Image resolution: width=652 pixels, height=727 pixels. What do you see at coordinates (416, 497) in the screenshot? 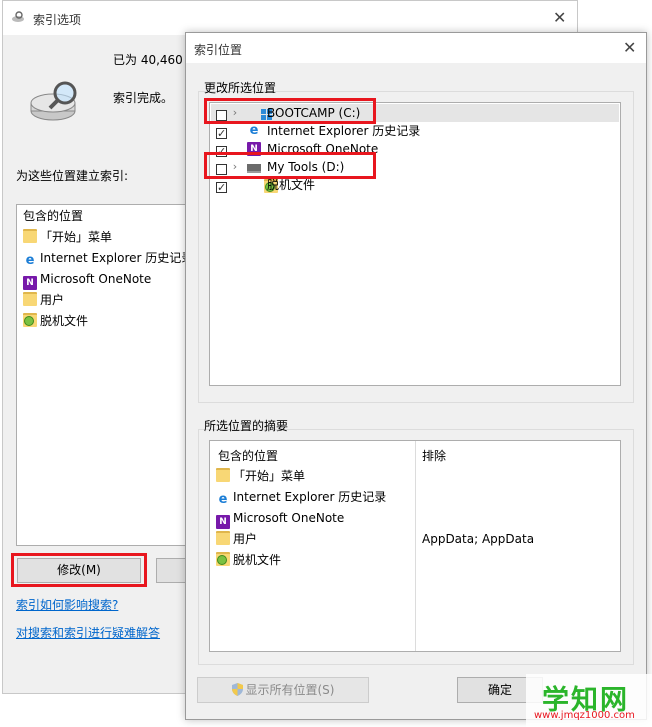
I see `summary-row: e Internet Explorer 历史记录` at bounding box center [416, 497].